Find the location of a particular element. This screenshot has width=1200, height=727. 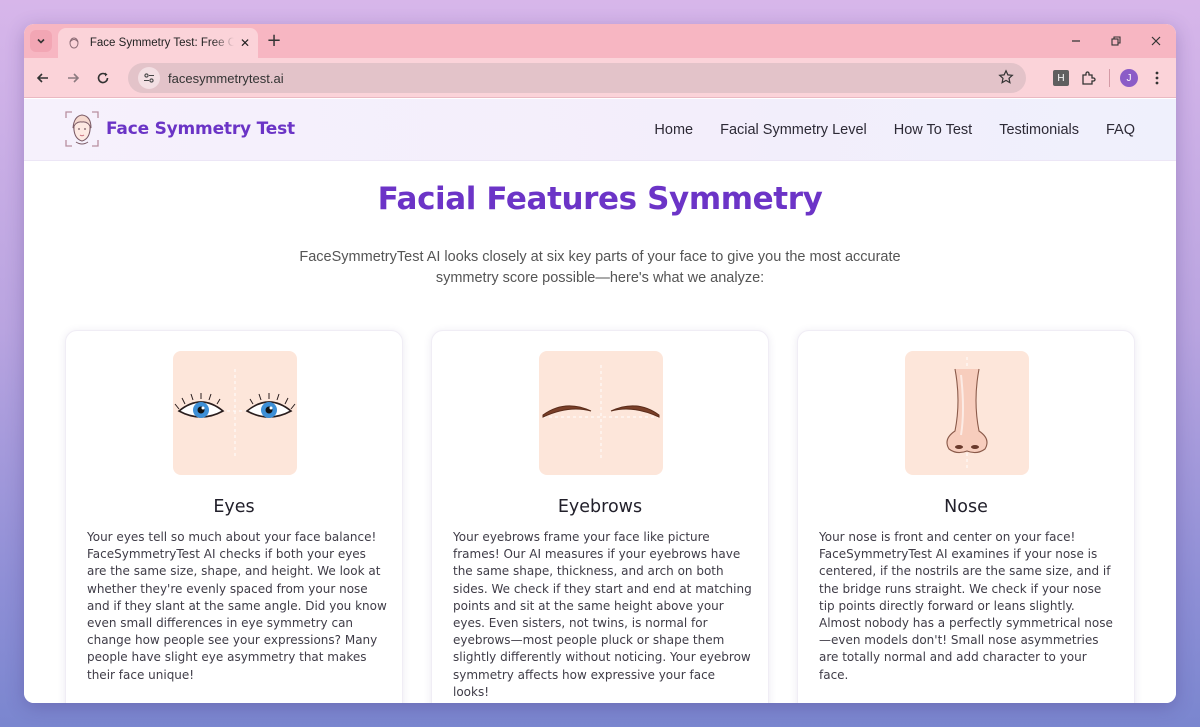

face-favicon-icon is located at coordinates (74, 43).